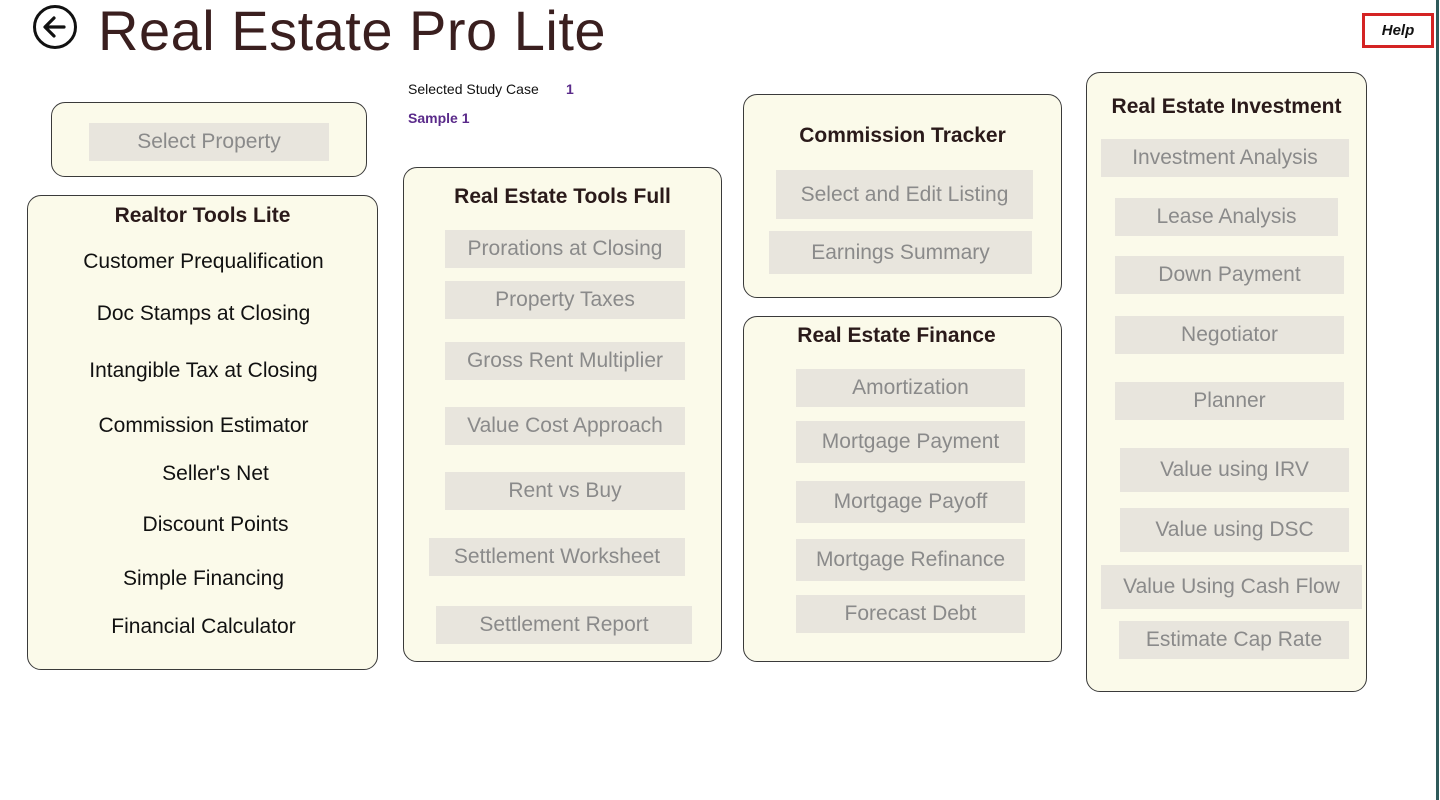  What do you see at coordinates (565, 249) in the screenshot?
I see `prorations-at-closing-button: Prorations at Closing` at bounding box center [565, 249].